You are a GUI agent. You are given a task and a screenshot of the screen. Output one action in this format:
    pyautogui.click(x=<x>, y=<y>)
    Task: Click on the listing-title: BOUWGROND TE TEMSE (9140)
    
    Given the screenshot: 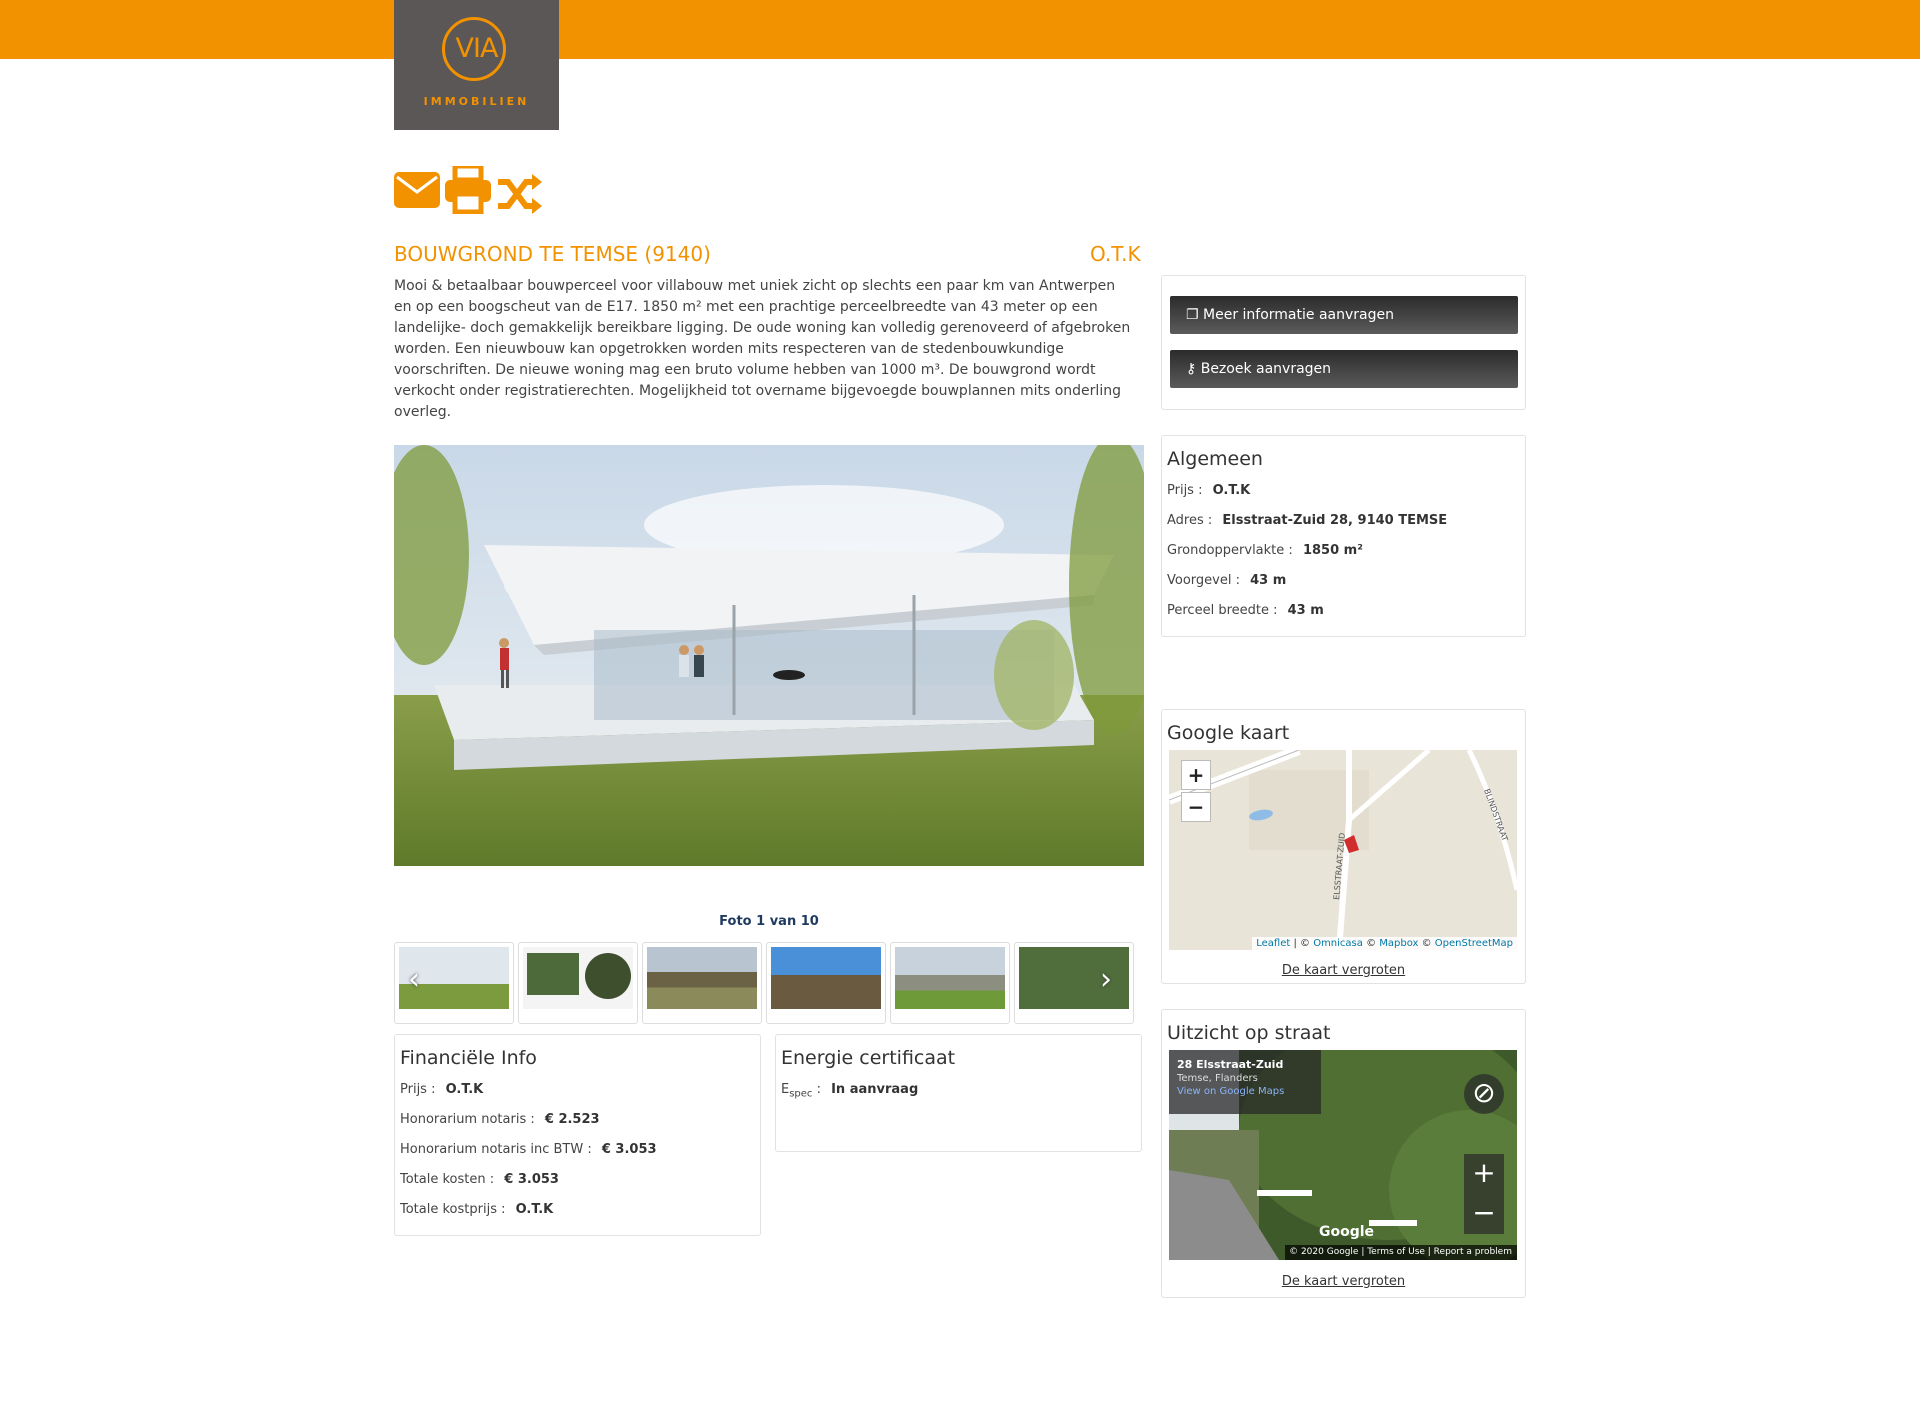 What is the action you would take?
    pyautogui.click(x=552, y=254)
    